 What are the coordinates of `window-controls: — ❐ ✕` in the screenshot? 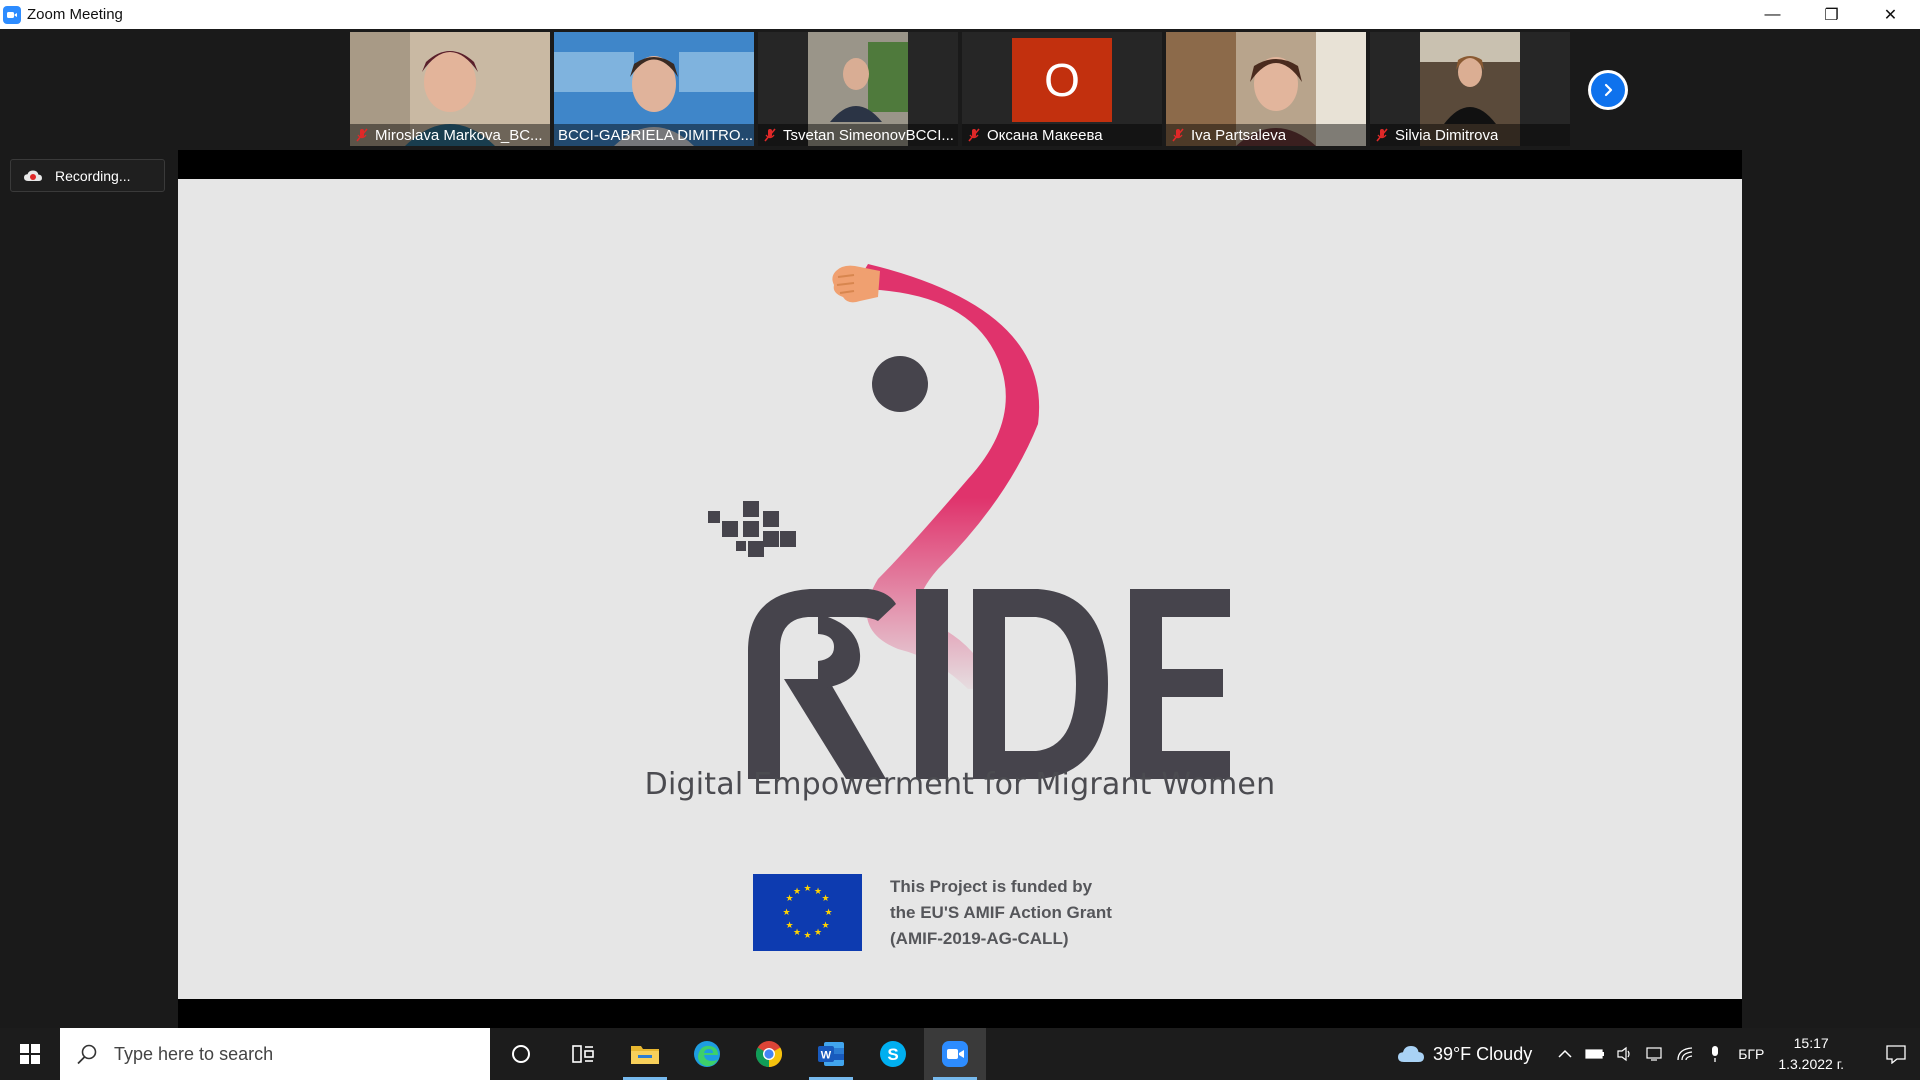 It's located at (1831, 14).